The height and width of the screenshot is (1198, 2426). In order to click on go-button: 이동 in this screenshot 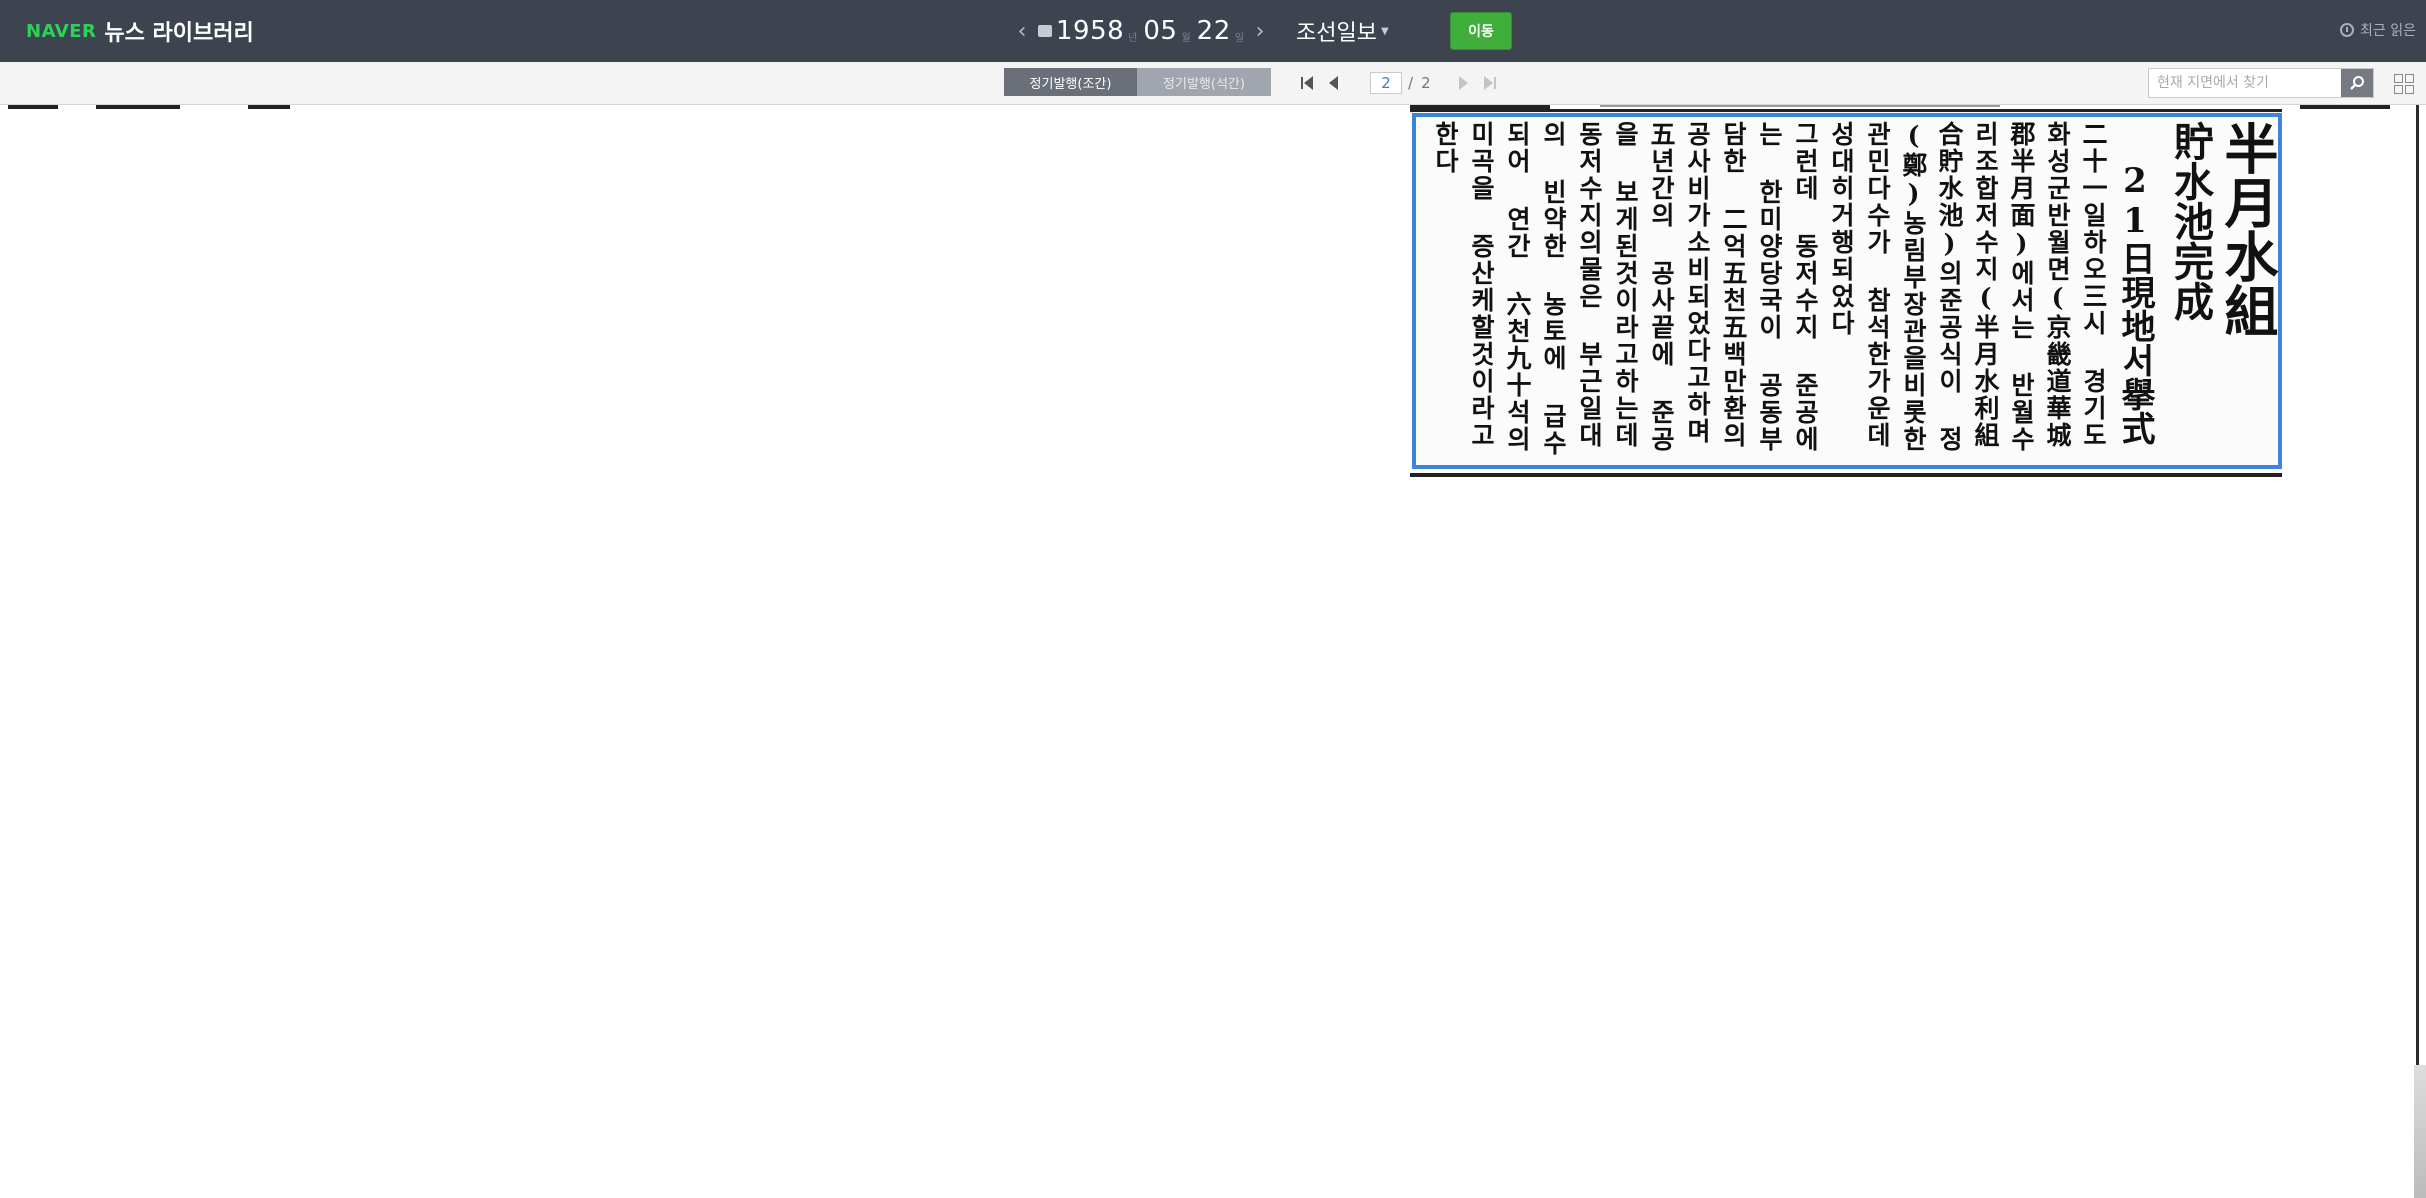, I will do `click(1481, 31)`.